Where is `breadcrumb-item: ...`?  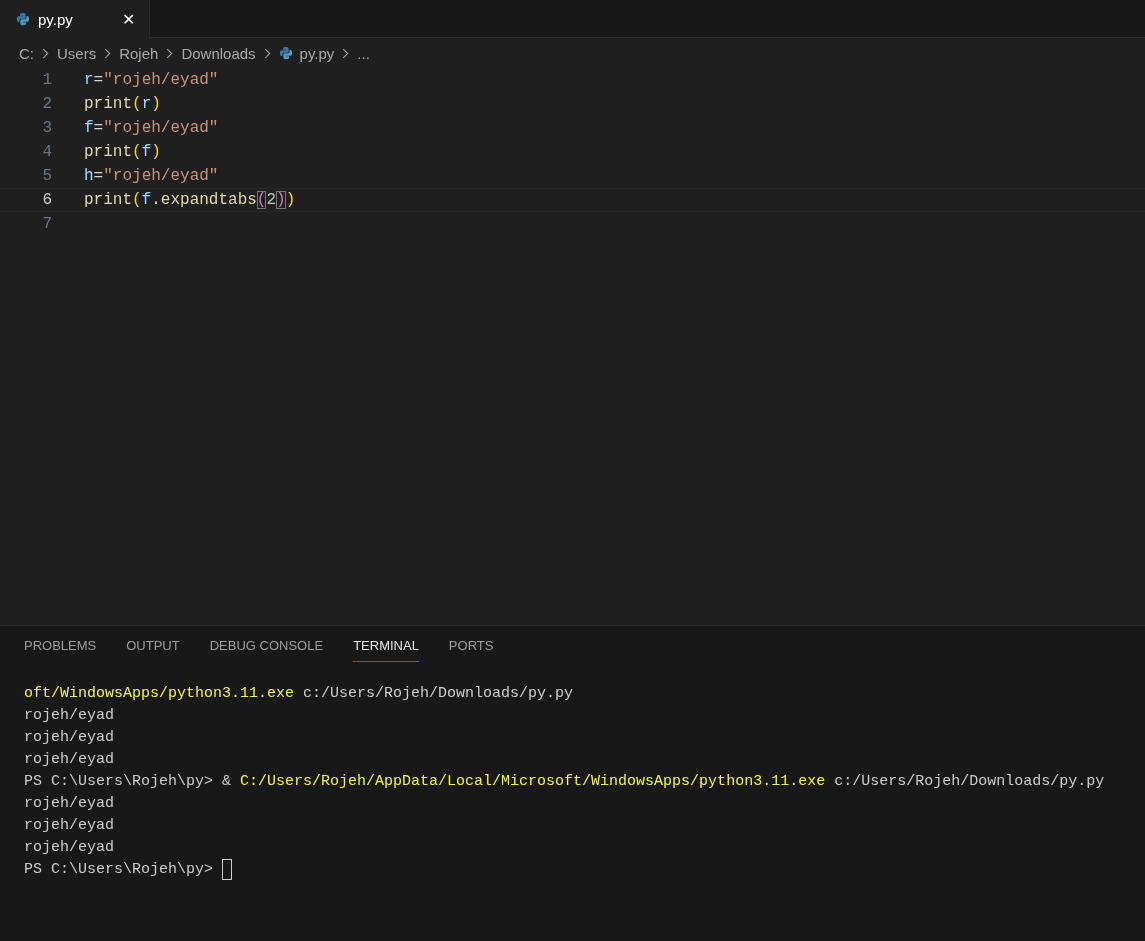
breadcrumb-item: ... is located at coordinates (363, 53).